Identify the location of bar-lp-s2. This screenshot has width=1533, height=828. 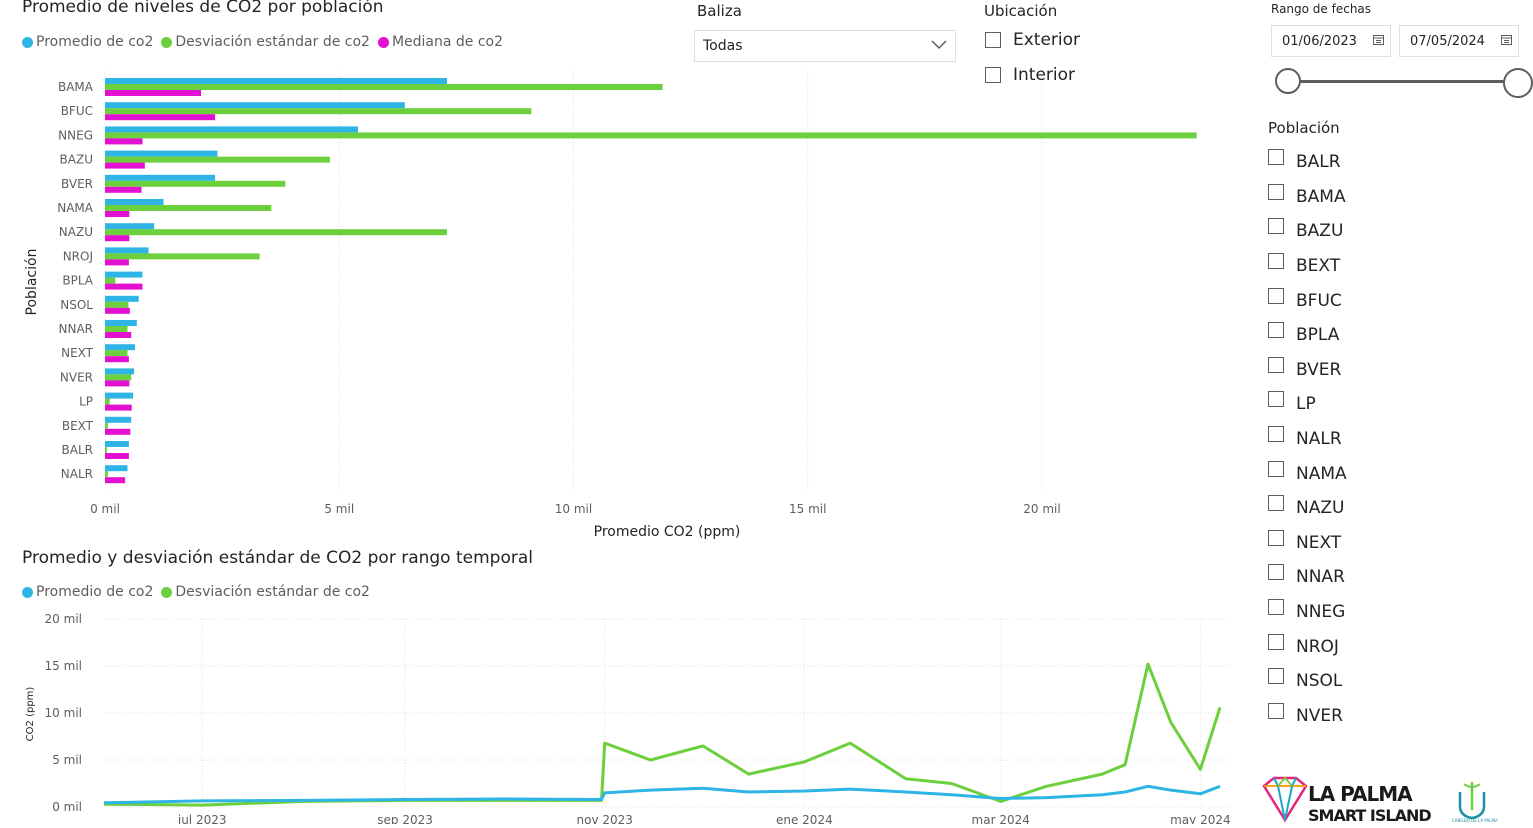
(118, 407).